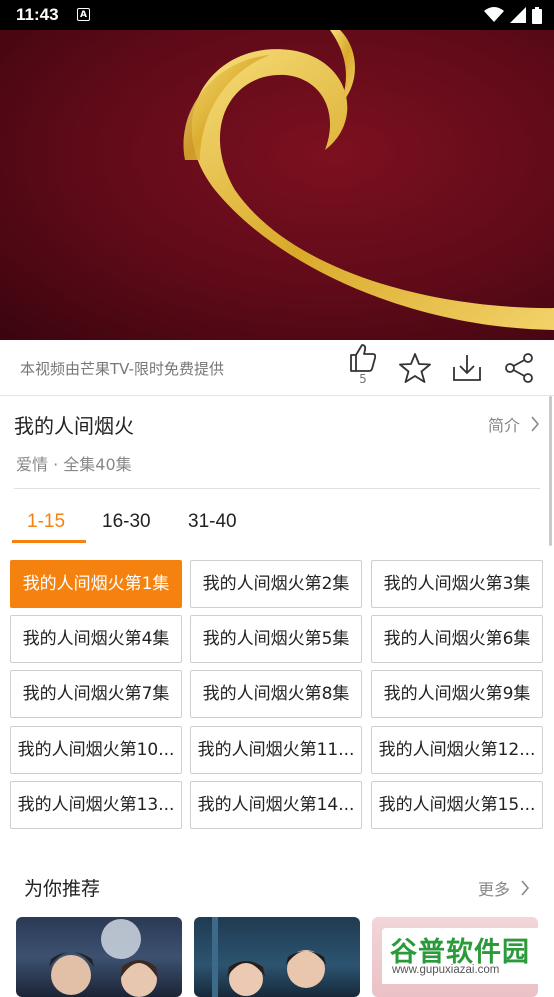 The width and height of the screenshot is (554, 997). I want to click on more-label: 更多, so click(493, 889).